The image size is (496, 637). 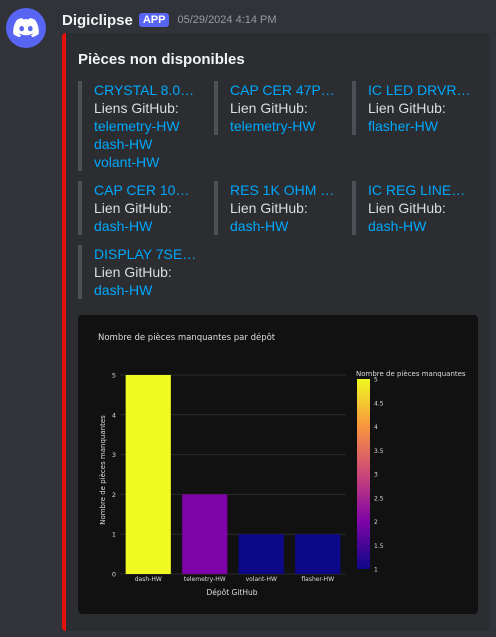 I want to click on colorbar-tick-label: 3.5, so click(x=379, y=451).